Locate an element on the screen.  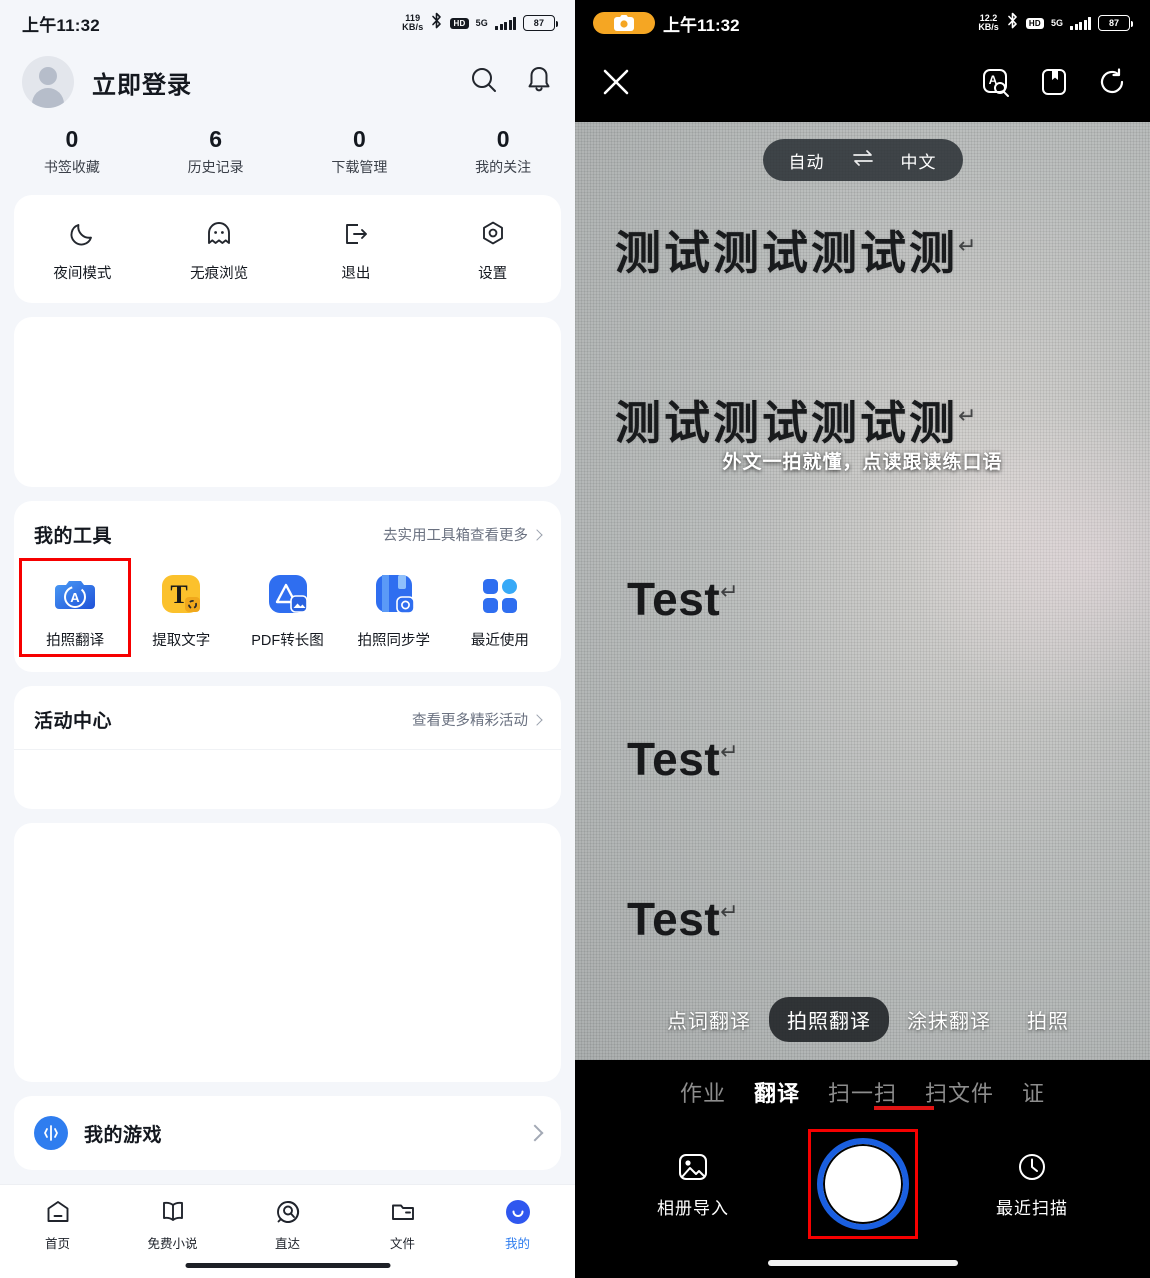
translate-hint-text: 外文一拍就懂，点读跟读练口语 is located at coordinates (862, 462).